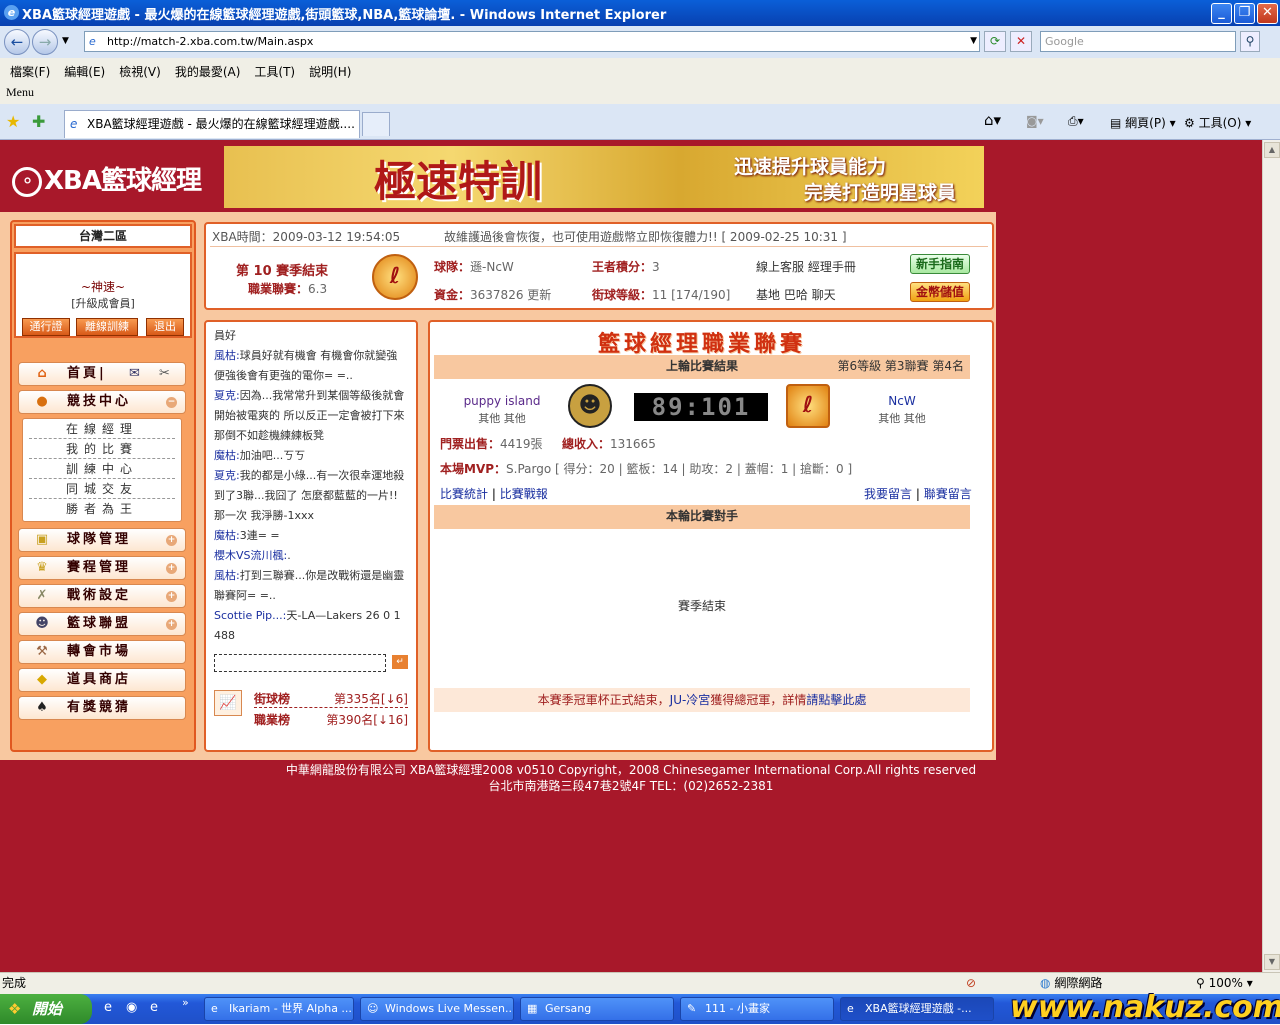 The height and width of the screenshot is (1025, 1280). Describe the element at coordinates (102, 708) in the screenshot. I see `nav-prize-quiz: ♠ 有獎競猜` at that location.